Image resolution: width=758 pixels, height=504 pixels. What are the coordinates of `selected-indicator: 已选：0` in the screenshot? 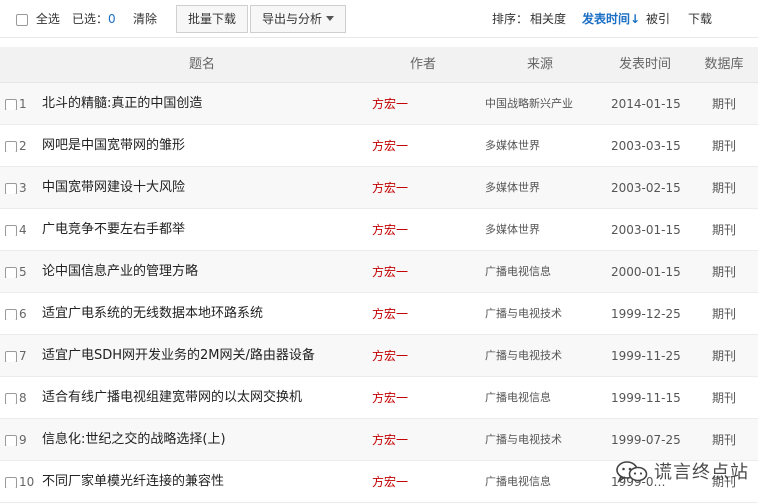 It's located at (94, 19).